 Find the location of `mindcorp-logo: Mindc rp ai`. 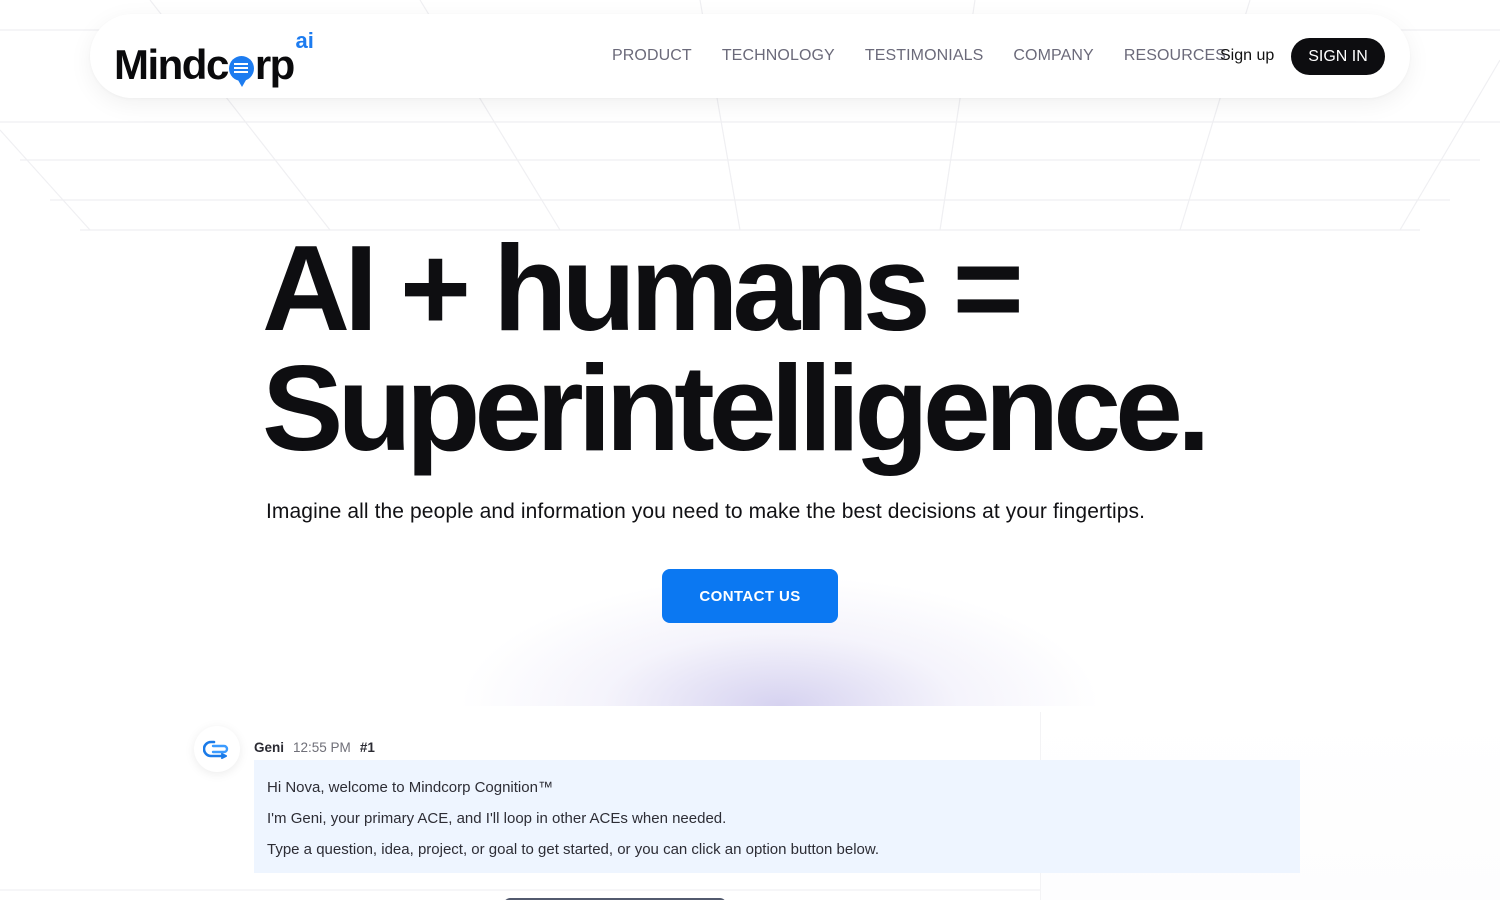

mindcorp-logo: Mindc rp ai is located at coordinates (214, 58).